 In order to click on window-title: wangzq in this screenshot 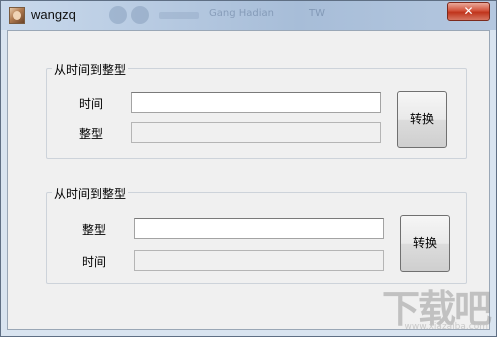, I will do `click(53, 14)`.